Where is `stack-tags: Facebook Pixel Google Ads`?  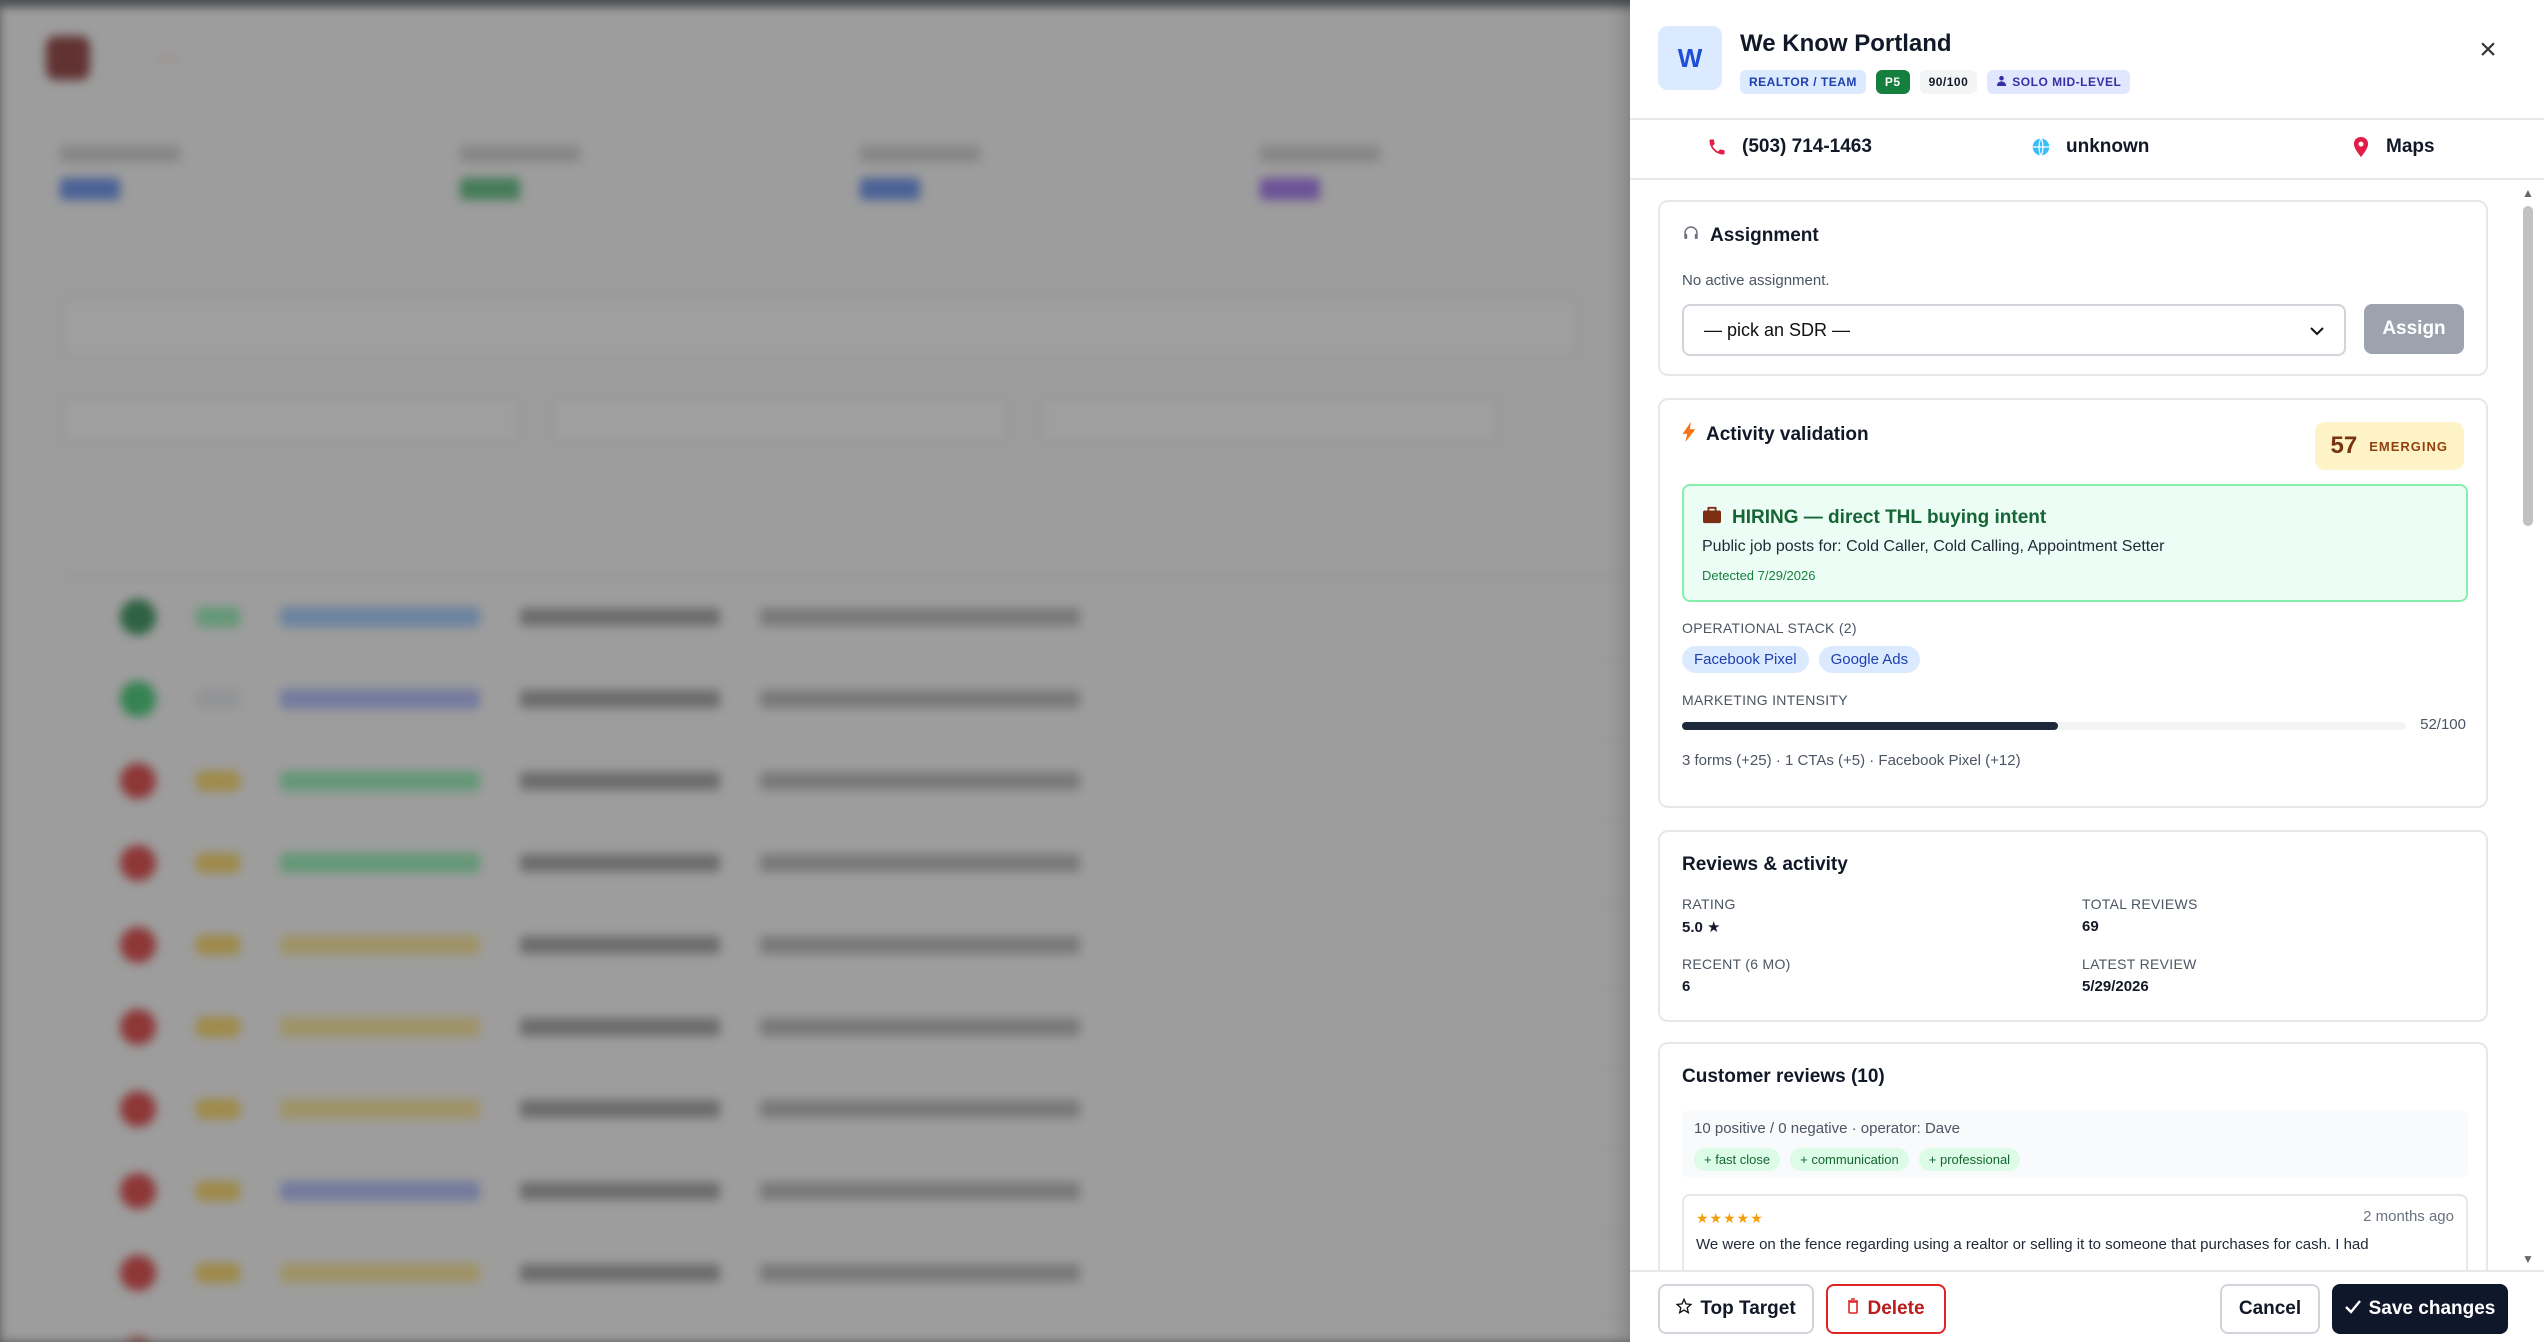 stack-tags: Facebook Pixel Google Ads is located at coordinates (1801, 659).